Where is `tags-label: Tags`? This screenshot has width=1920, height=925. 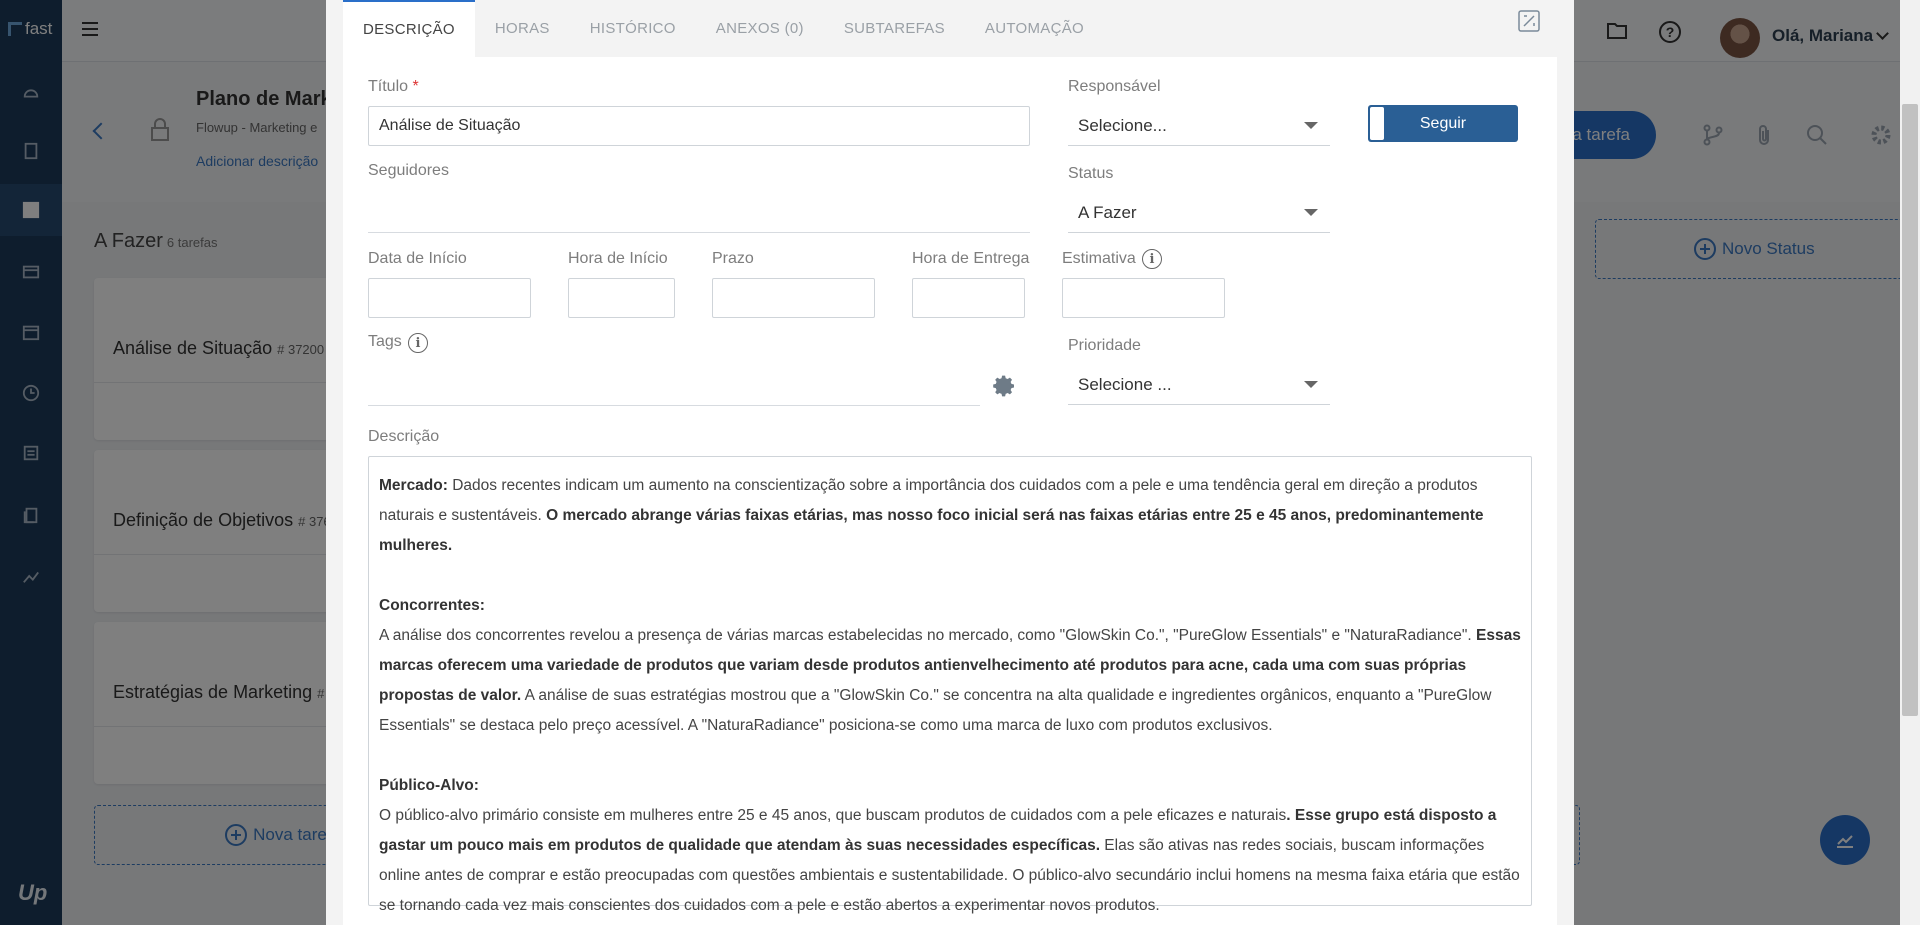 tags-label: Tags is located at coordinates (385, 341).